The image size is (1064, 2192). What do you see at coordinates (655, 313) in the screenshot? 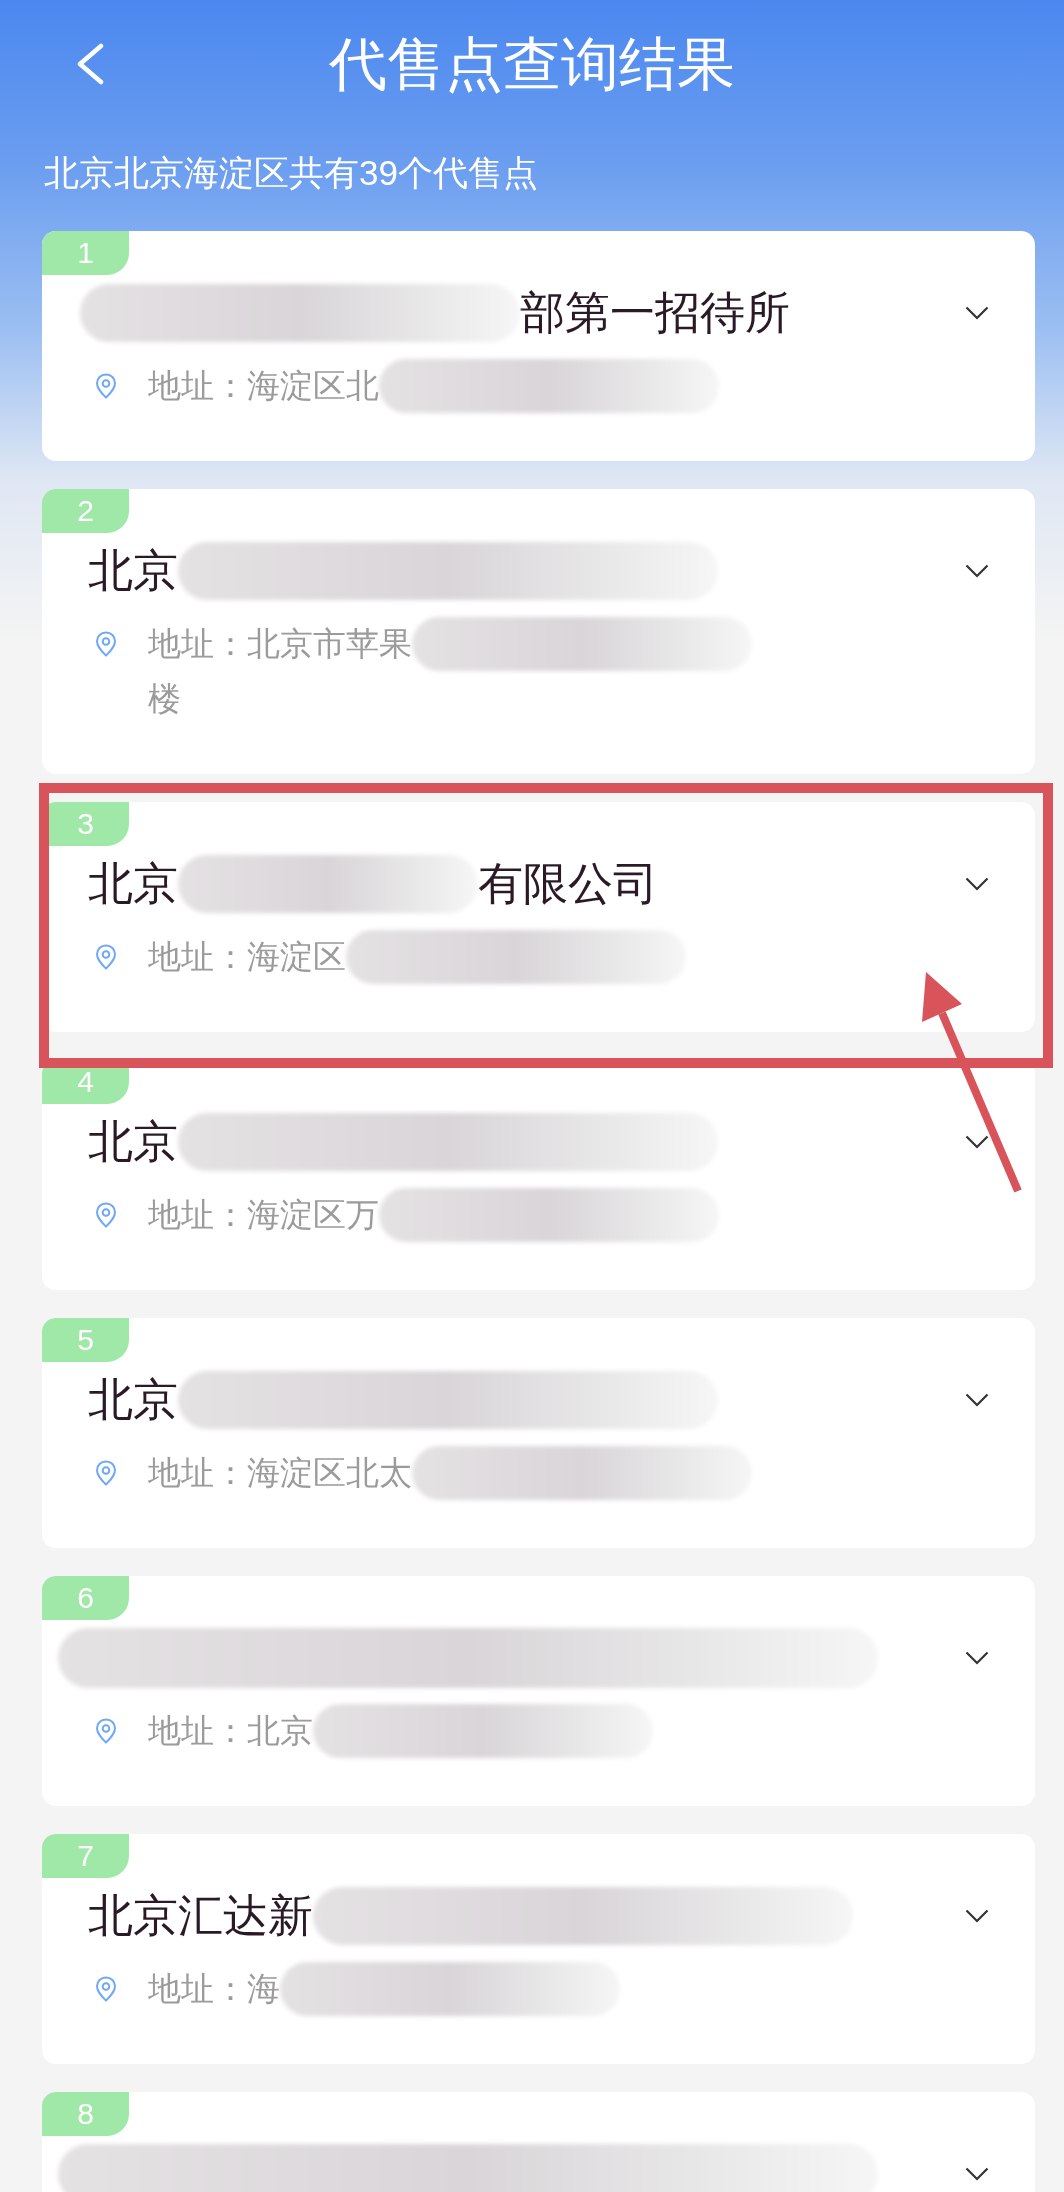
I see `outlet-name: 部第一招待所` at bounding box center [655, 313].